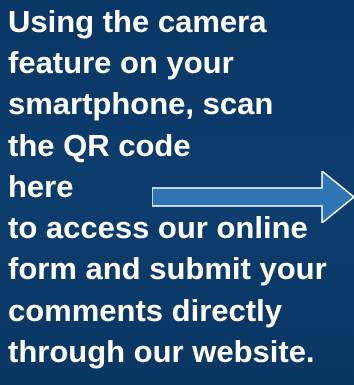  I want to click on instruction-line-8: comments directly, so click(145, 310).